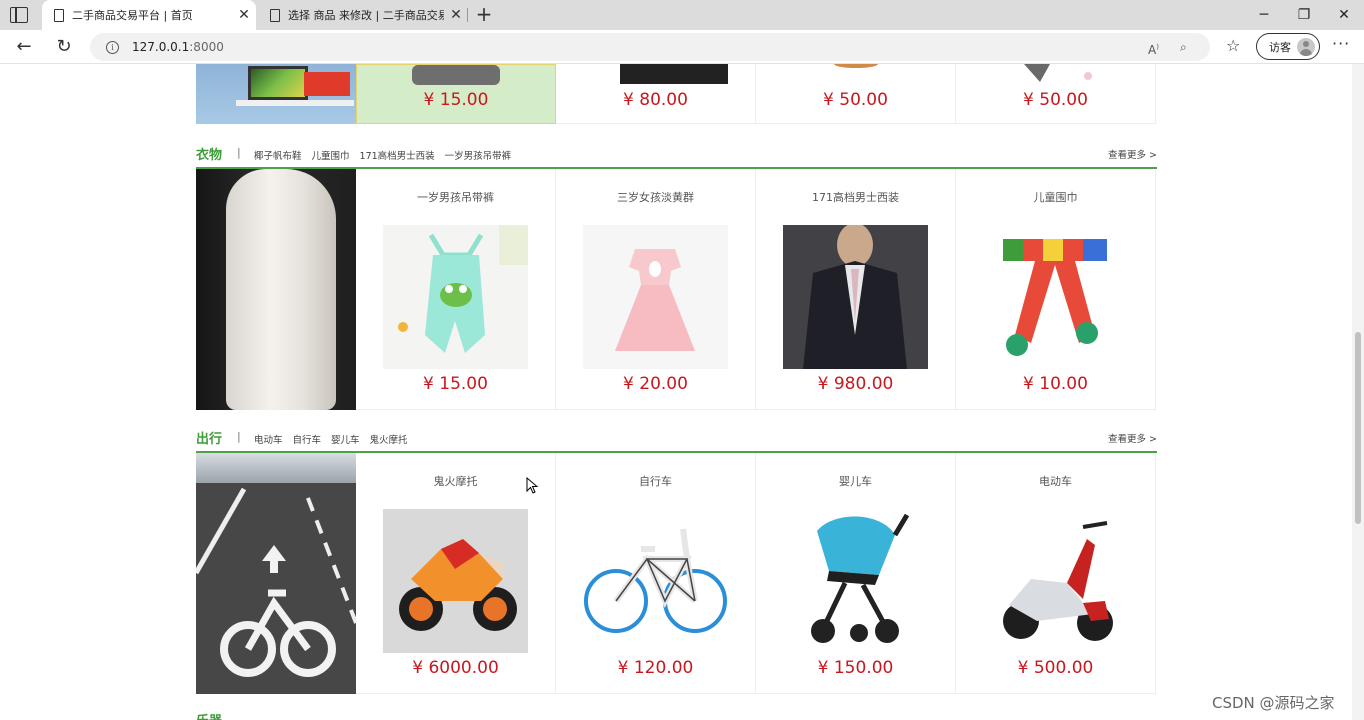  Describe the element at coordinates (268, 439) in the screenshot. I see `section-tag: 电动车` at that location.